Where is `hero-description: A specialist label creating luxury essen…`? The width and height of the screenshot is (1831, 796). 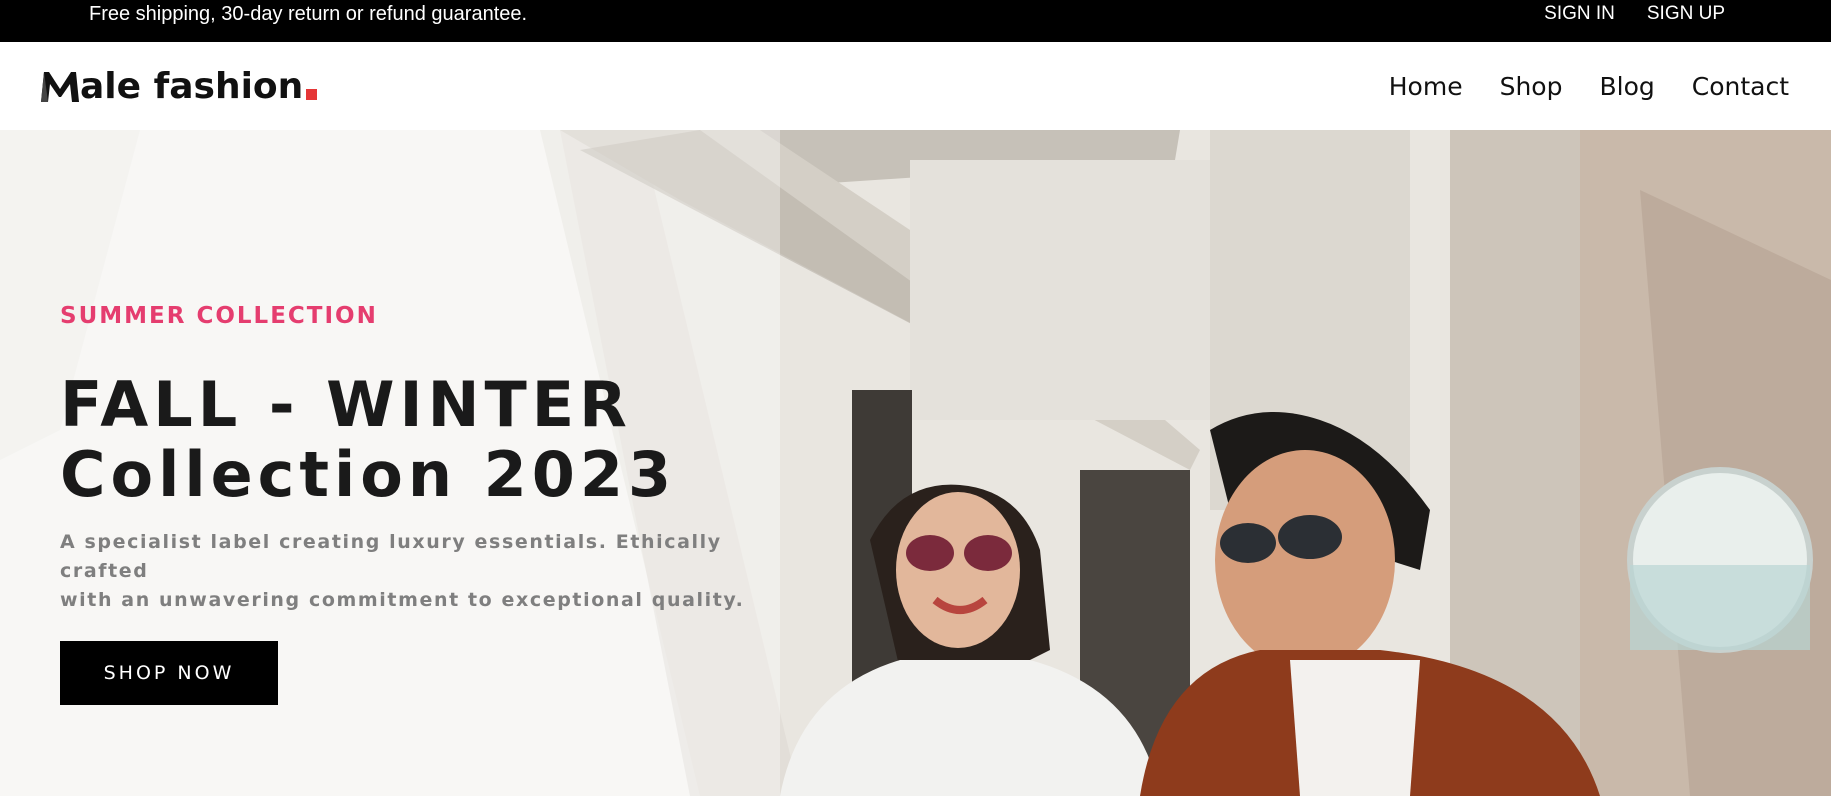
hero-description: A specialist label creating luxury essen… is located at coordinates (430, 571).